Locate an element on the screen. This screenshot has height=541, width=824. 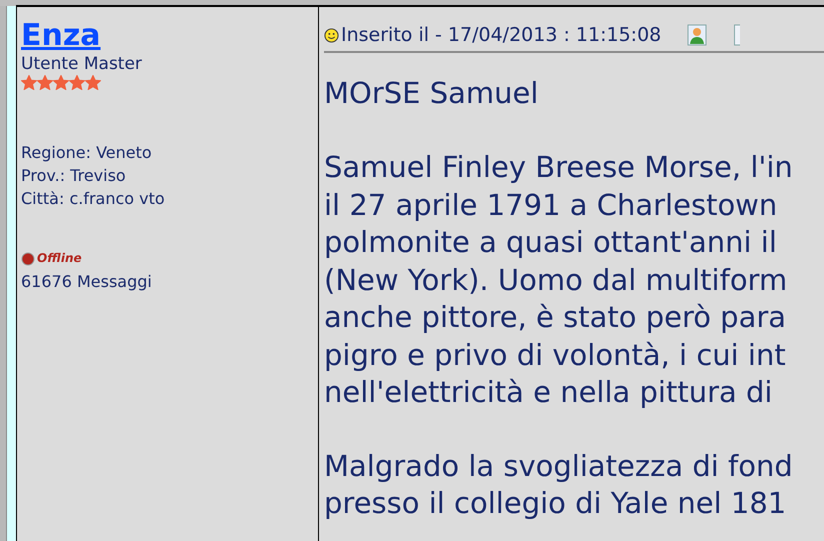
post-count: 61676 Messaggi is located at coordinates (86, 282).